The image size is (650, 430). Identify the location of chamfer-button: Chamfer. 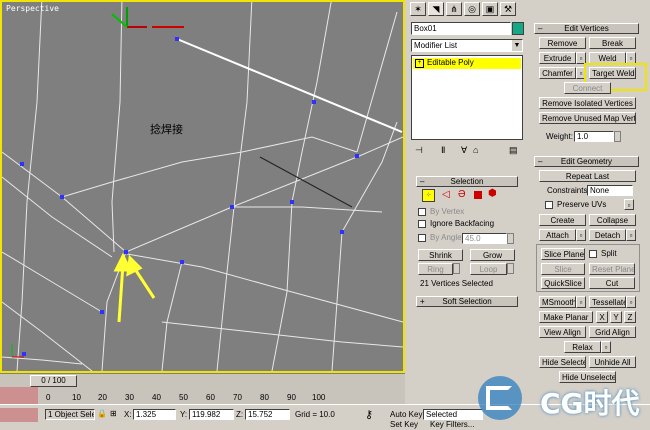
(557, 73).